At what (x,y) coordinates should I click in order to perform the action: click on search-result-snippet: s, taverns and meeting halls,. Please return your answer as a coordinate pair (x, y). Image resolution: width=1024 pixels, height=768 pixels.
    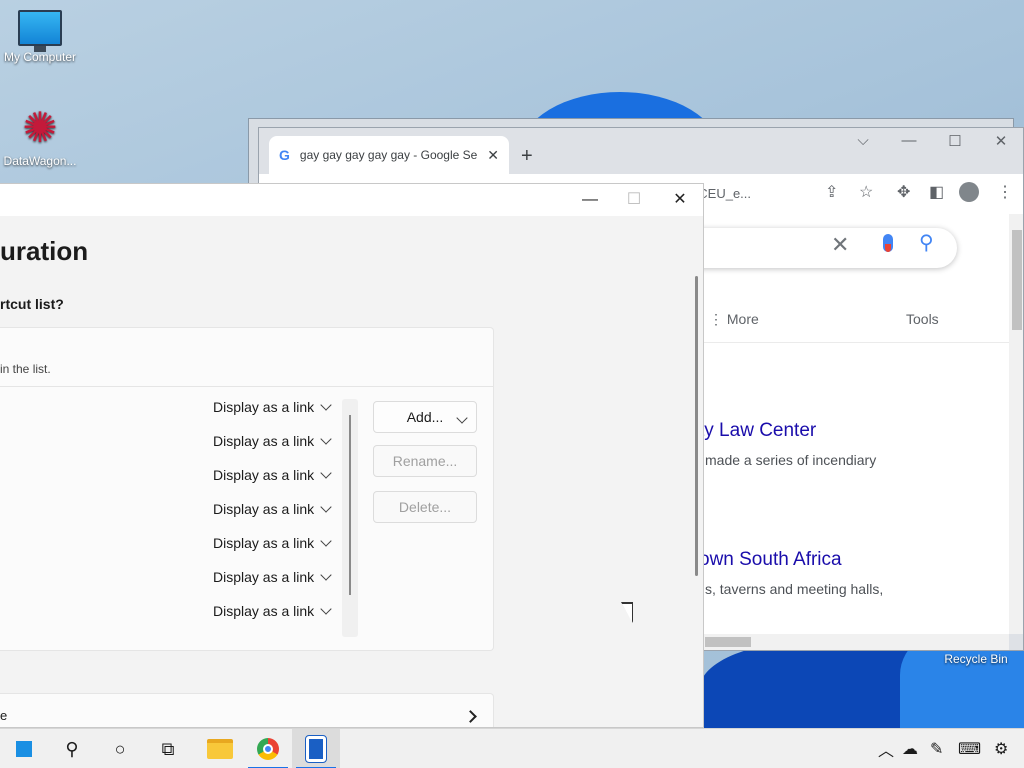
    Looking at the image, I should click on (794, 589).